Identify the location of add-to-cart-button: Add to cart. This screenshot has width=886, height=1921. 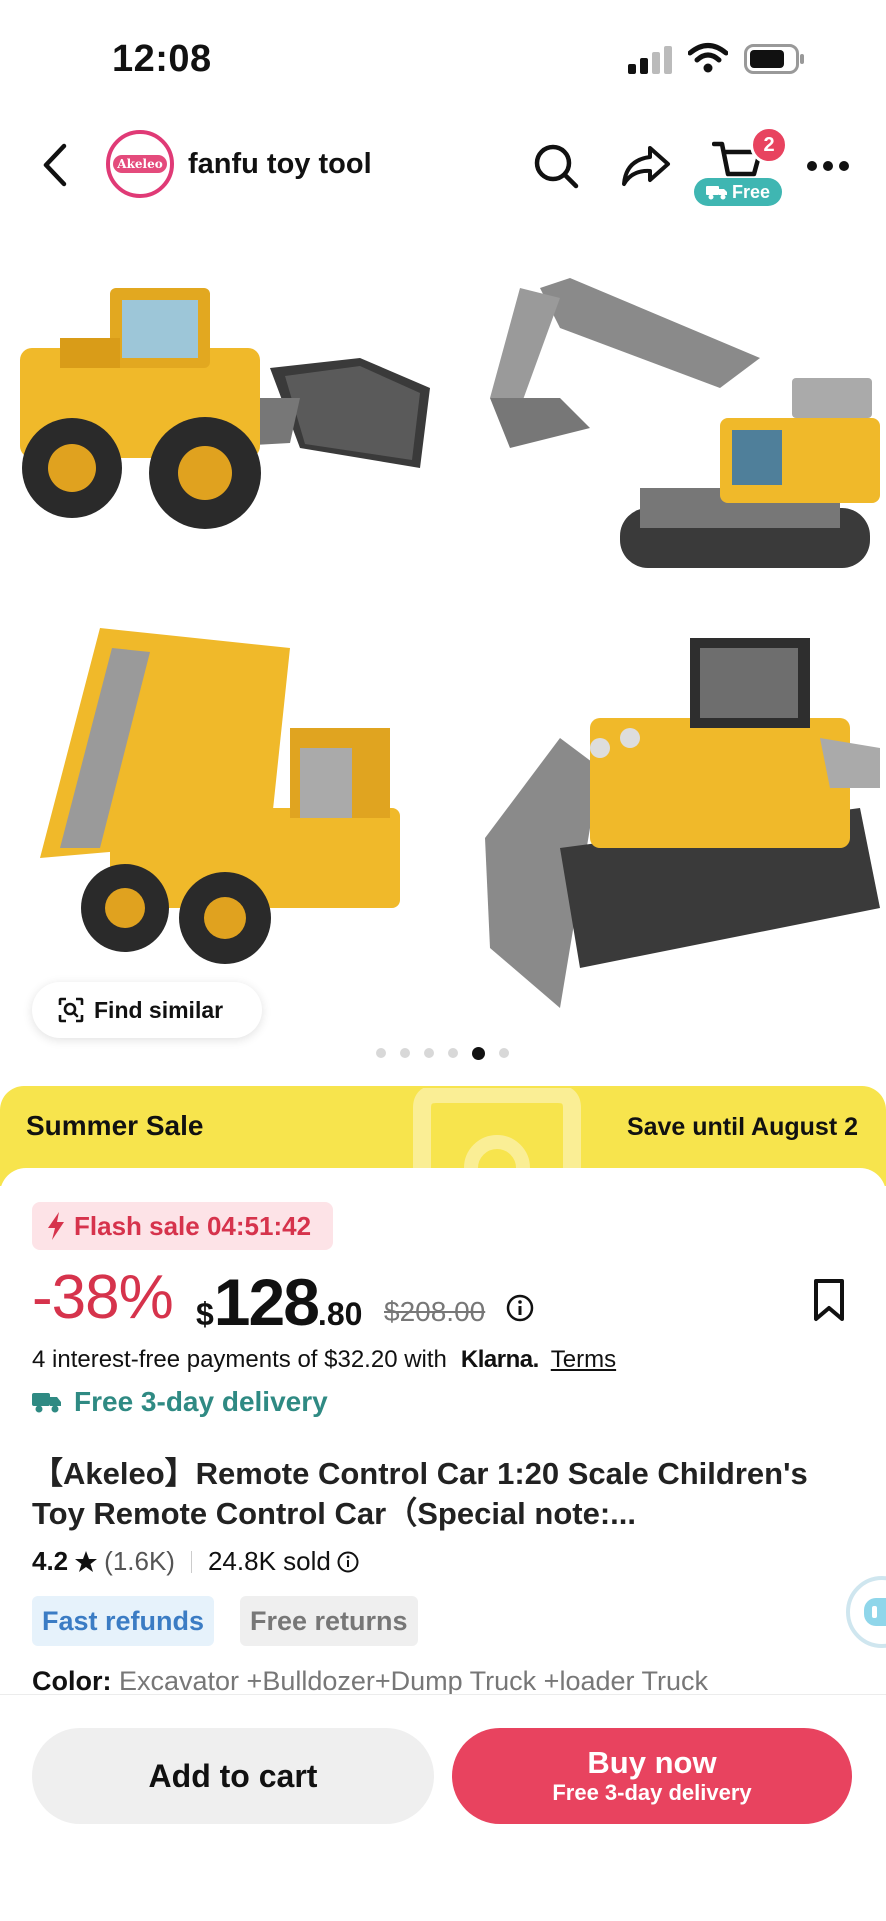
(233, 1776).